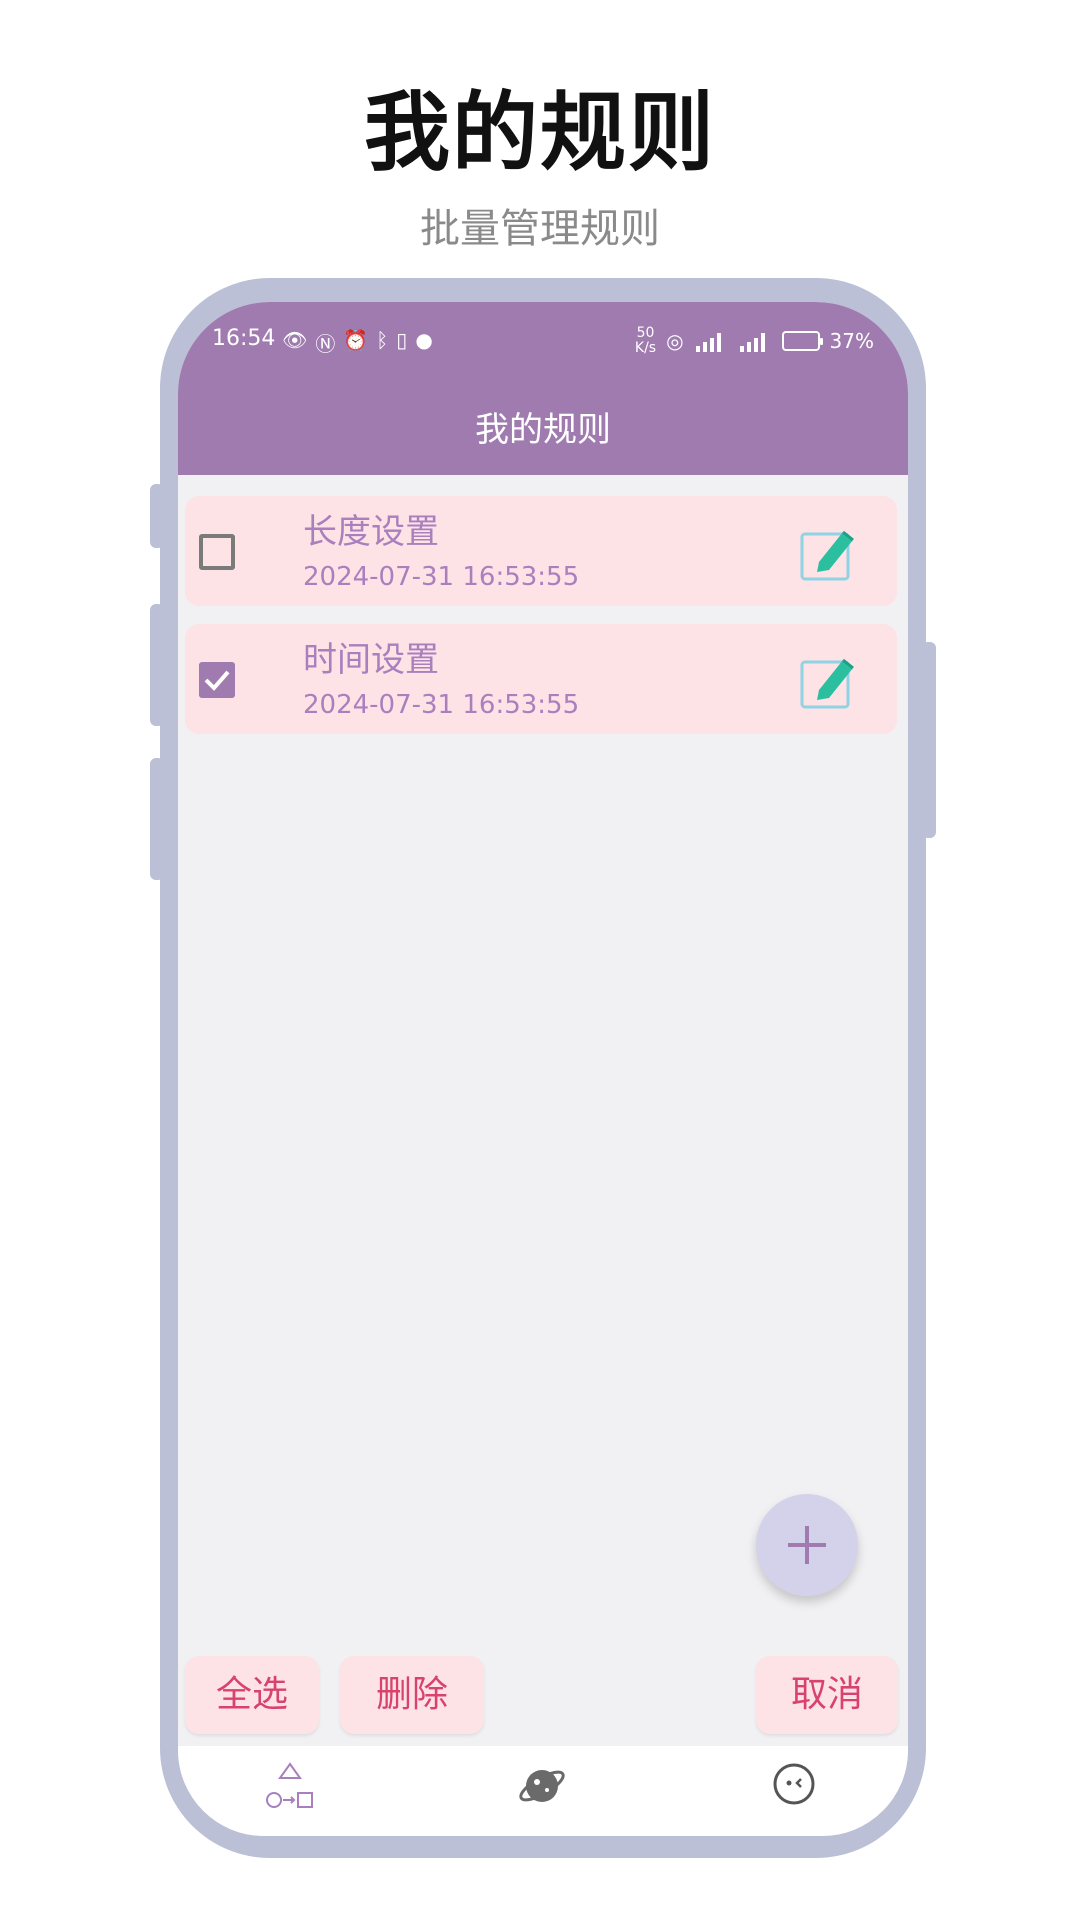 The image size is (1080, 1920). I want to click on plus-icon, so click(807, 1545).